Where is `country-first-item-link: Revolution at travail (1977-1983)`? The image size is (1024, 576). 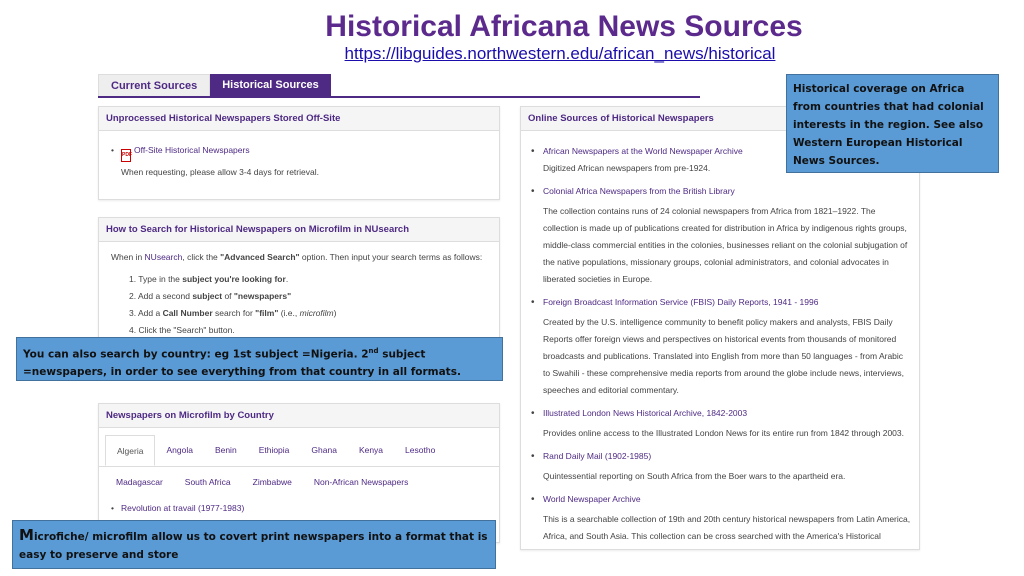
country-first-item-link: Revolution at travail (1977-1983) is located at coordinates (182, 508).